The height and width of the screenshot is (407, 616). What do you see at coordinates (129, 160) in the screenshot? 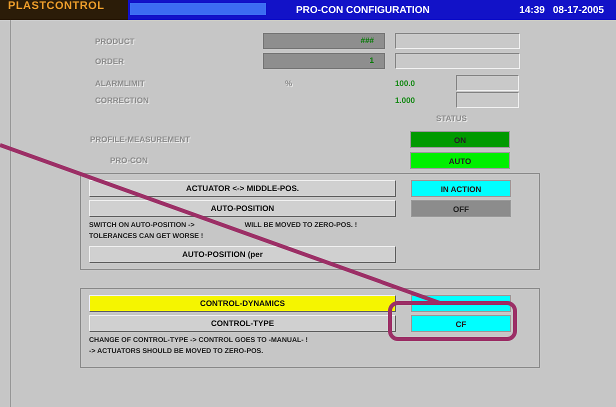
I see `status-label: PRO-CON` at bounding box center [129, 160].